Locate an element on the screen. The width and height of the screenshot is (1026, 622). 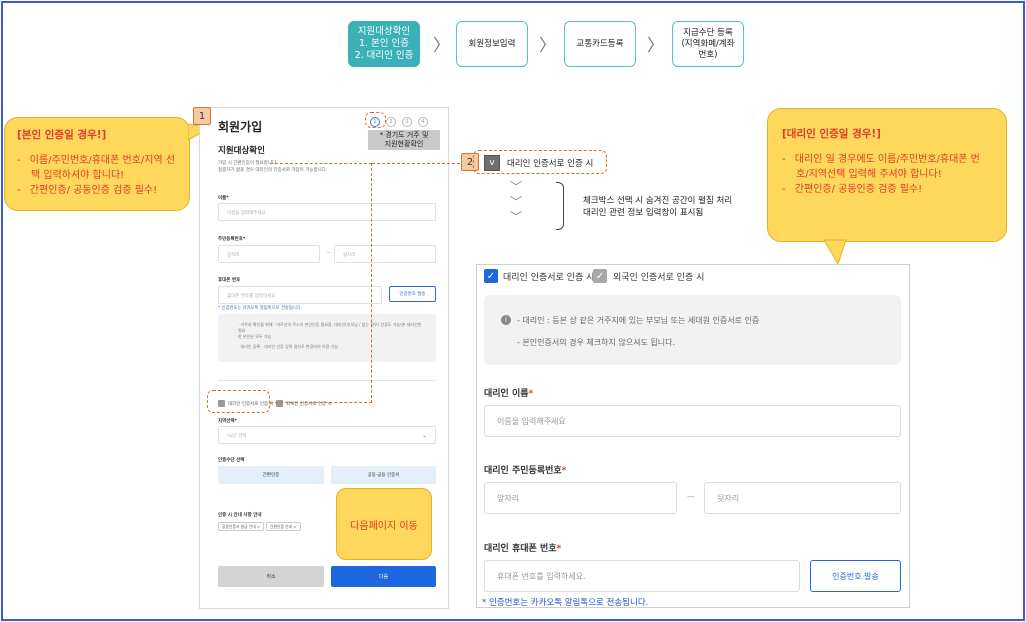
guide-chip: 공동인증서 발급 안내 > is located at coordinates (241, 526).